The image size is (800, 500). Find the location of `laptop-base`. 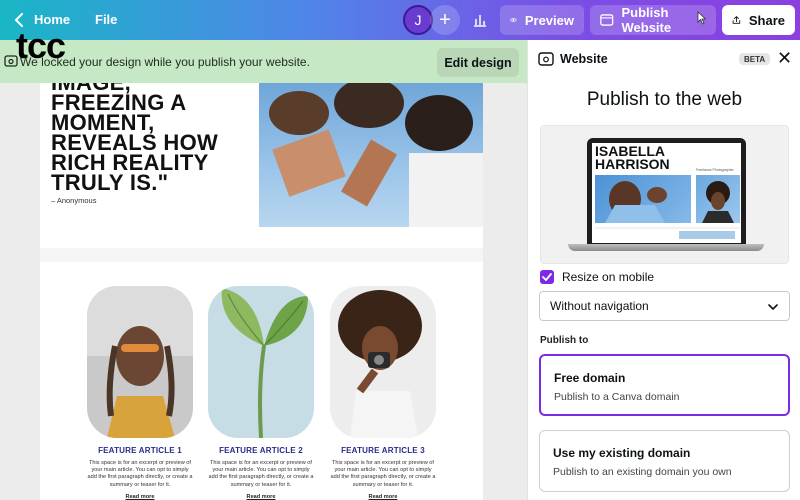

laptop-base is located at coordinates (666, 247).